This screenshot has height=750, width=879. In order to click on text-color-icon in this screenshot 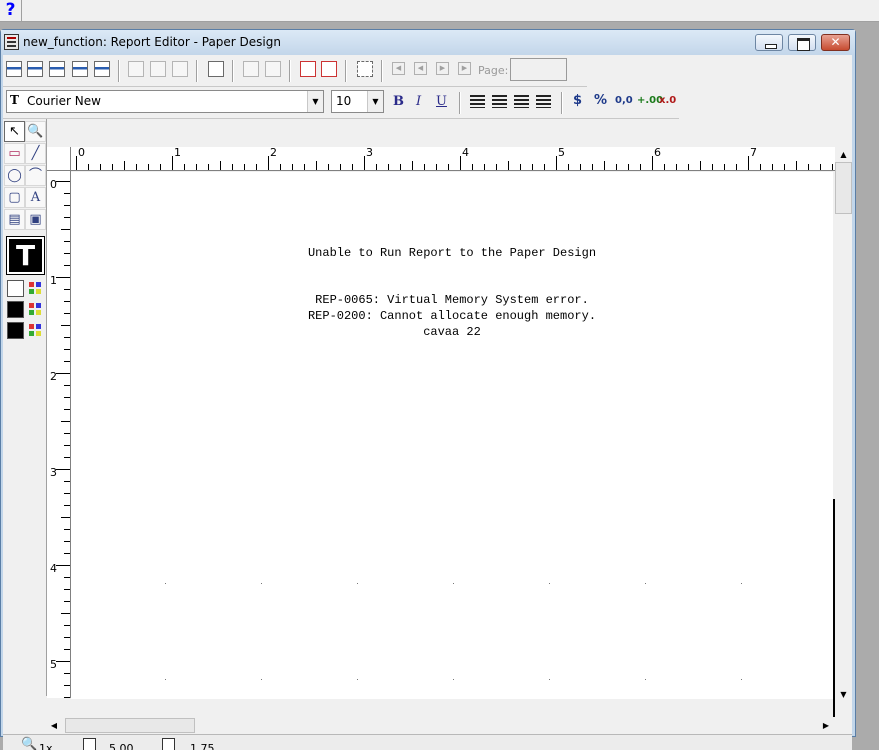, I will do `click(36, 331)`.